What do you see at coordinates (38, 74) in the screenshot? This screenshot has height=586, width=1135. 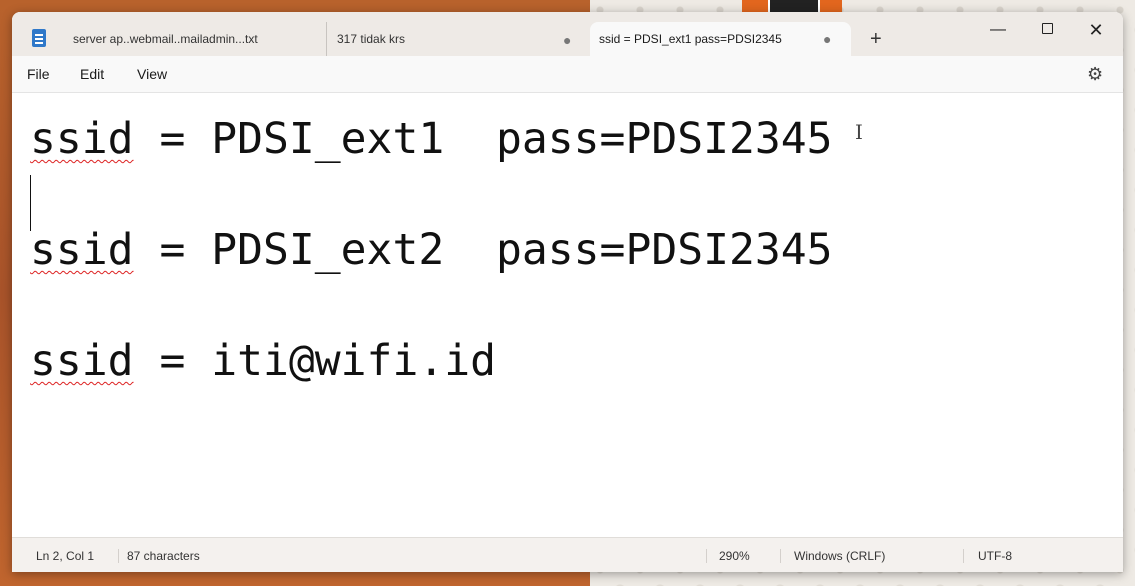 I see `menu-file: File` at bounding box center [38, 74].